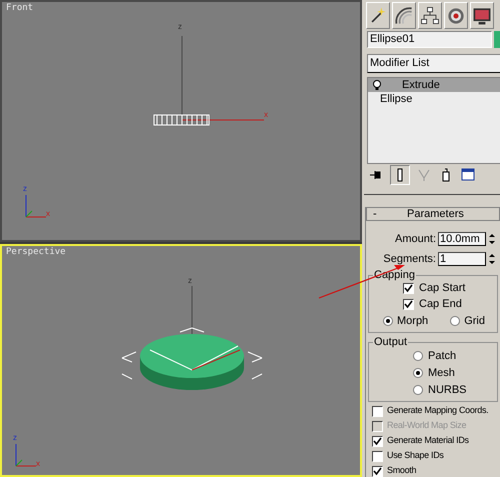 Image resolution: width=500 pixels, height=477 pixels. I want to click on rollout-header: - Parameters, so click(433, 214).